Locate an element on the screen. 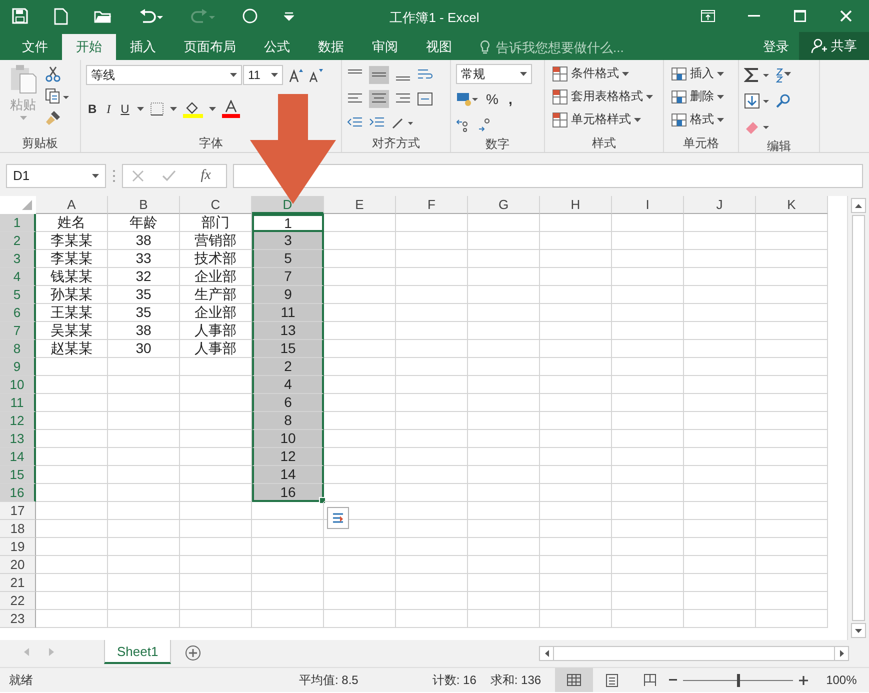  row-header: 11 is located at coordinates (18, 403).